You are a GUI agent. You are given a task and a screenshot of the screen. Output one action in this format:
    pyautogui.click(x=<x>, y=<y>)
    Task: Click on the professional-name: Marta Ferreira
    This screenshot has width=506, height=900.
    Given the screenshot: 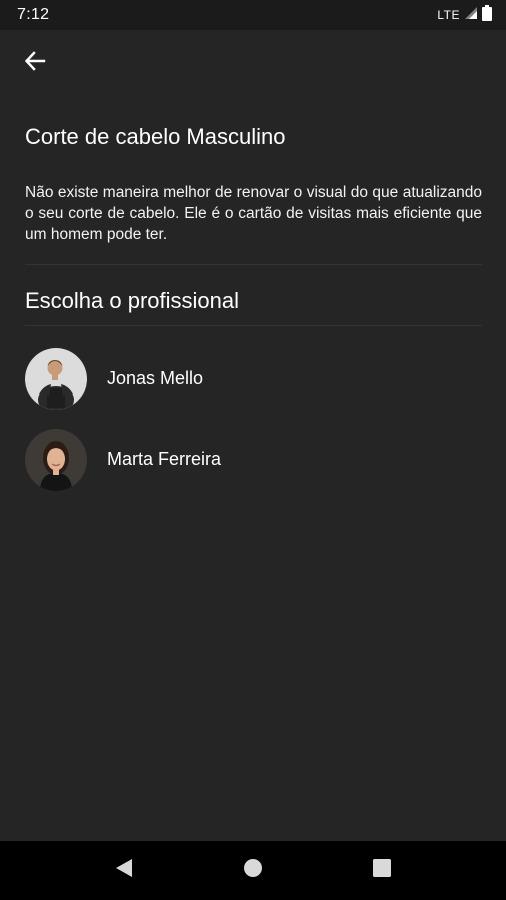 What is the action you would take?
    pyautogui.click(x=164, y=459)
    